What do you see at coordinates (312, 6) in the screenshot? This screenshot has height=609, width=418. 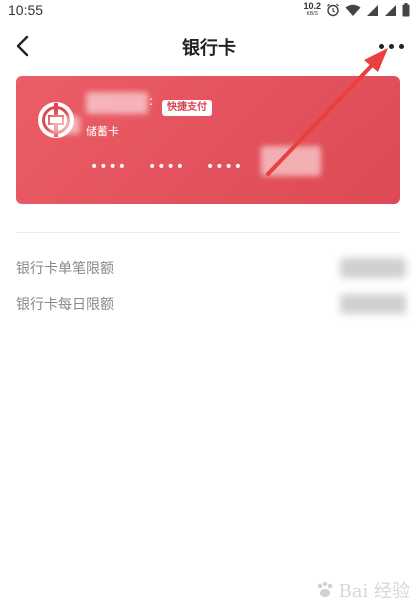 I see `network-speed-value: 10.2` at bounding box center [312, 6].